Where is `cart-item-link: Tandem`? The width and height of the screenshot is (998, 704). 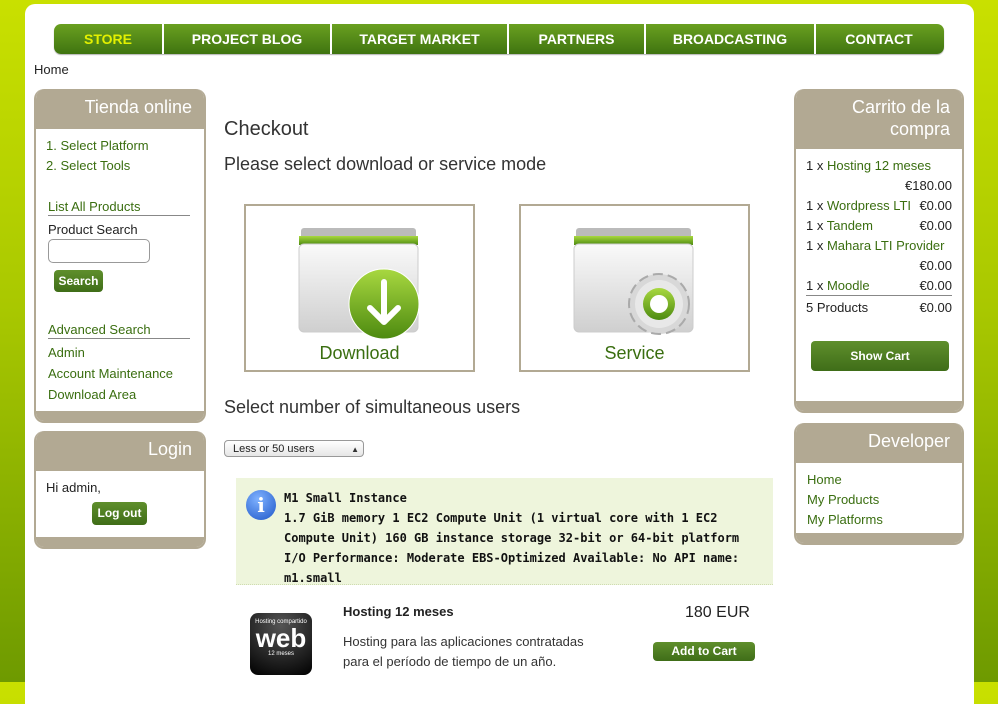 cart-item-link: Tandem is located at coordinates (850, 225).